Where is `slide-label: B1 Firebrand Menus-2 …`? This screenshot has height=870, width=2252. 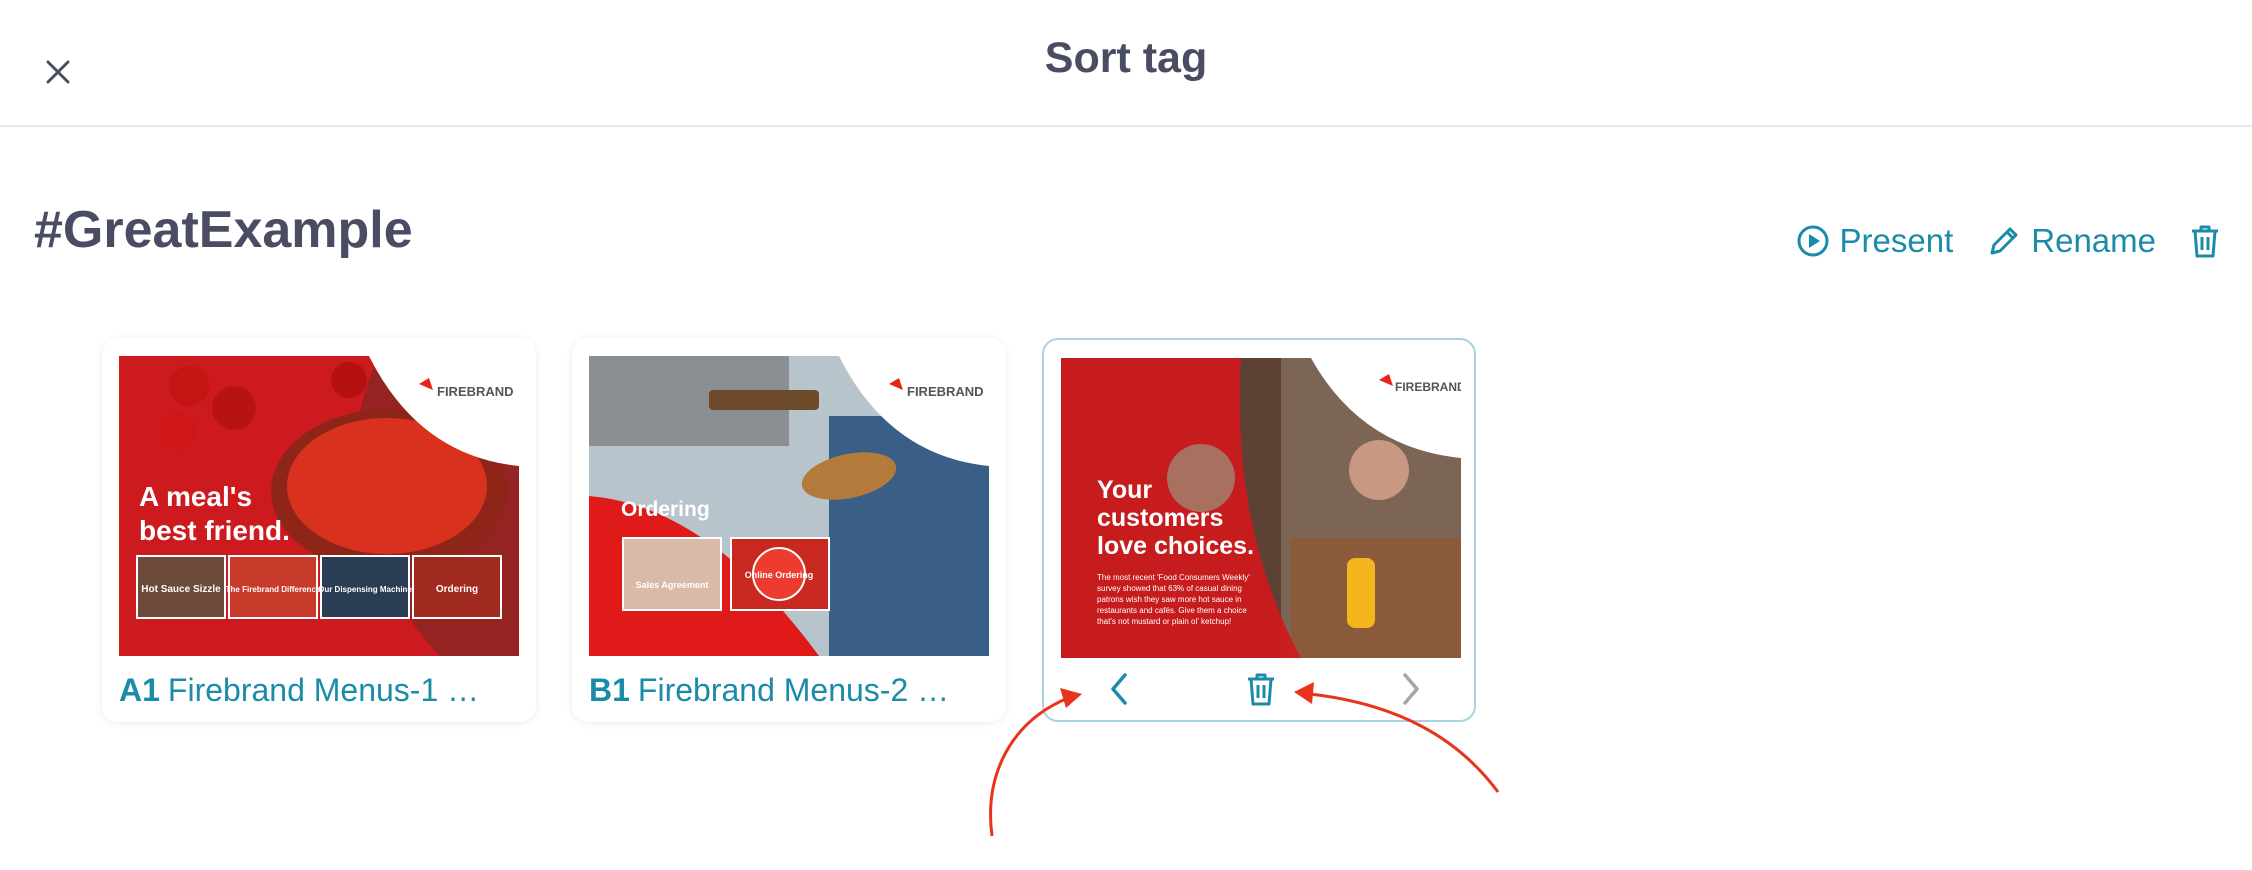 slide-label: B1 Firebrand Menus-2 … is located at coordinates (789, 690).